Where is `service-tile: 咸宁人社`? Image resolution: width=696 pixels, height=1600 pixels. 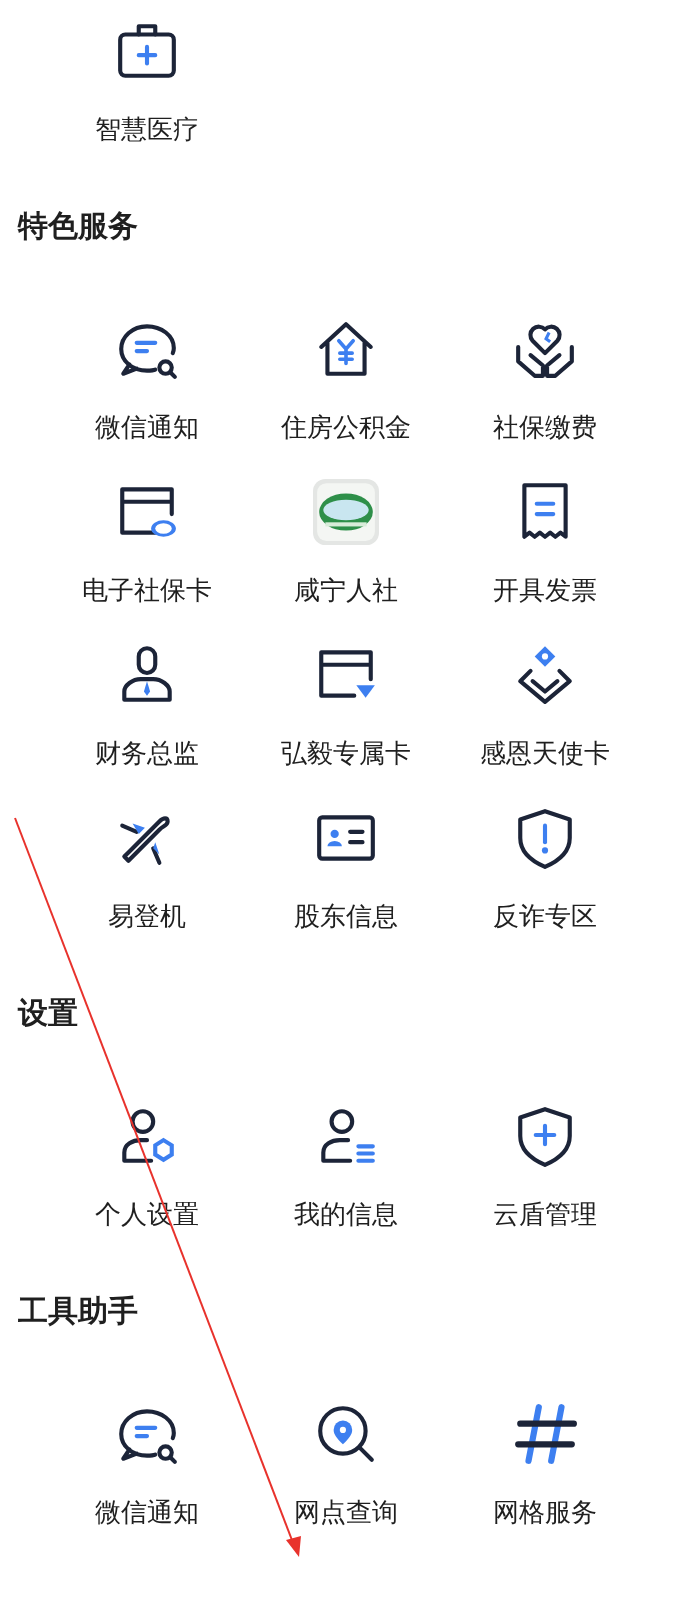
service-tile: 咸宁人社 is located at coordinates (345, 543).